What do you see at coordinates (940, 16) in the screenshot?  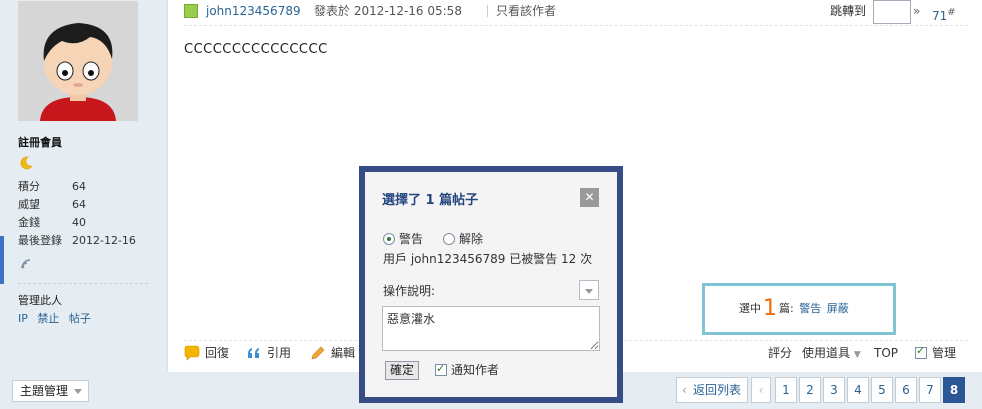 I see `floor-value: 71` at bounding box center [940, 16].